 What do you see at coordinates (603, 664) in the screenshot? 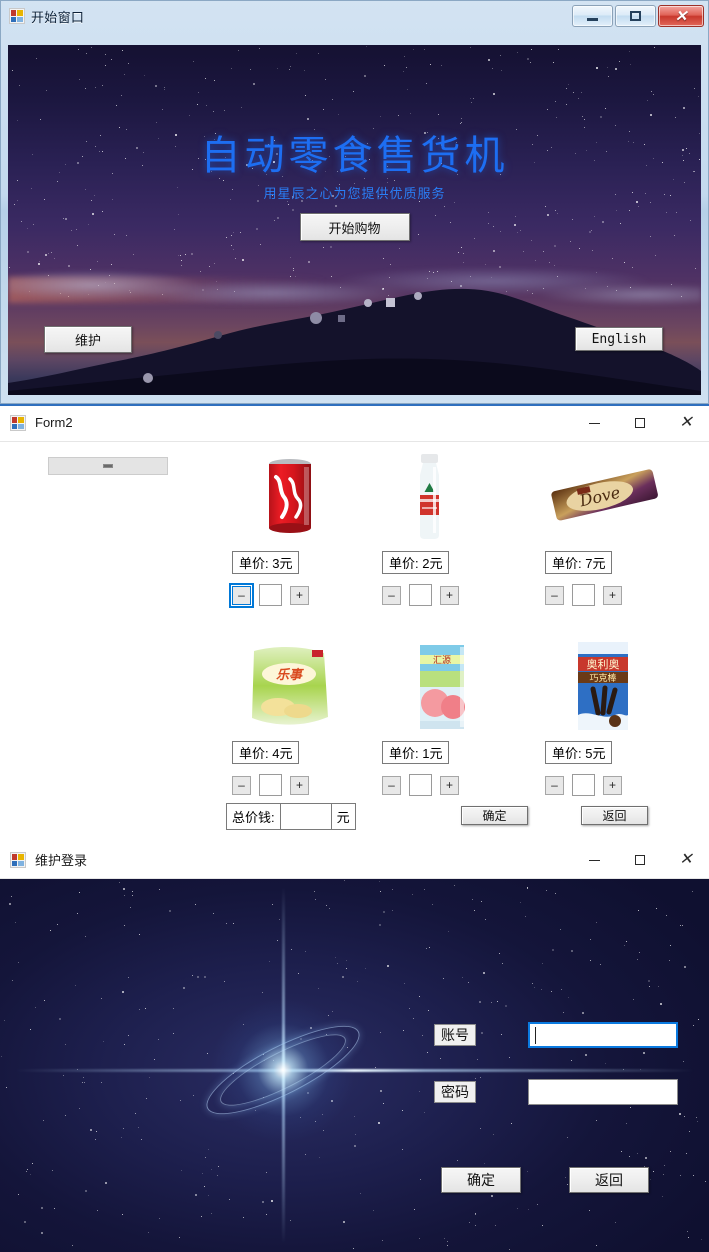
I see `svg-text: 奥利奥` at bounding box center [603, 664].